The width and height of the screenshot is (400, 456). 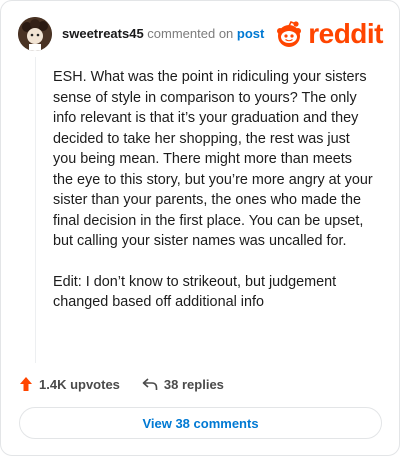 What do you see at coordinates (103, 33) in the screenshot?
I see `username: sweetreats45` at bounding box center [103, 33].